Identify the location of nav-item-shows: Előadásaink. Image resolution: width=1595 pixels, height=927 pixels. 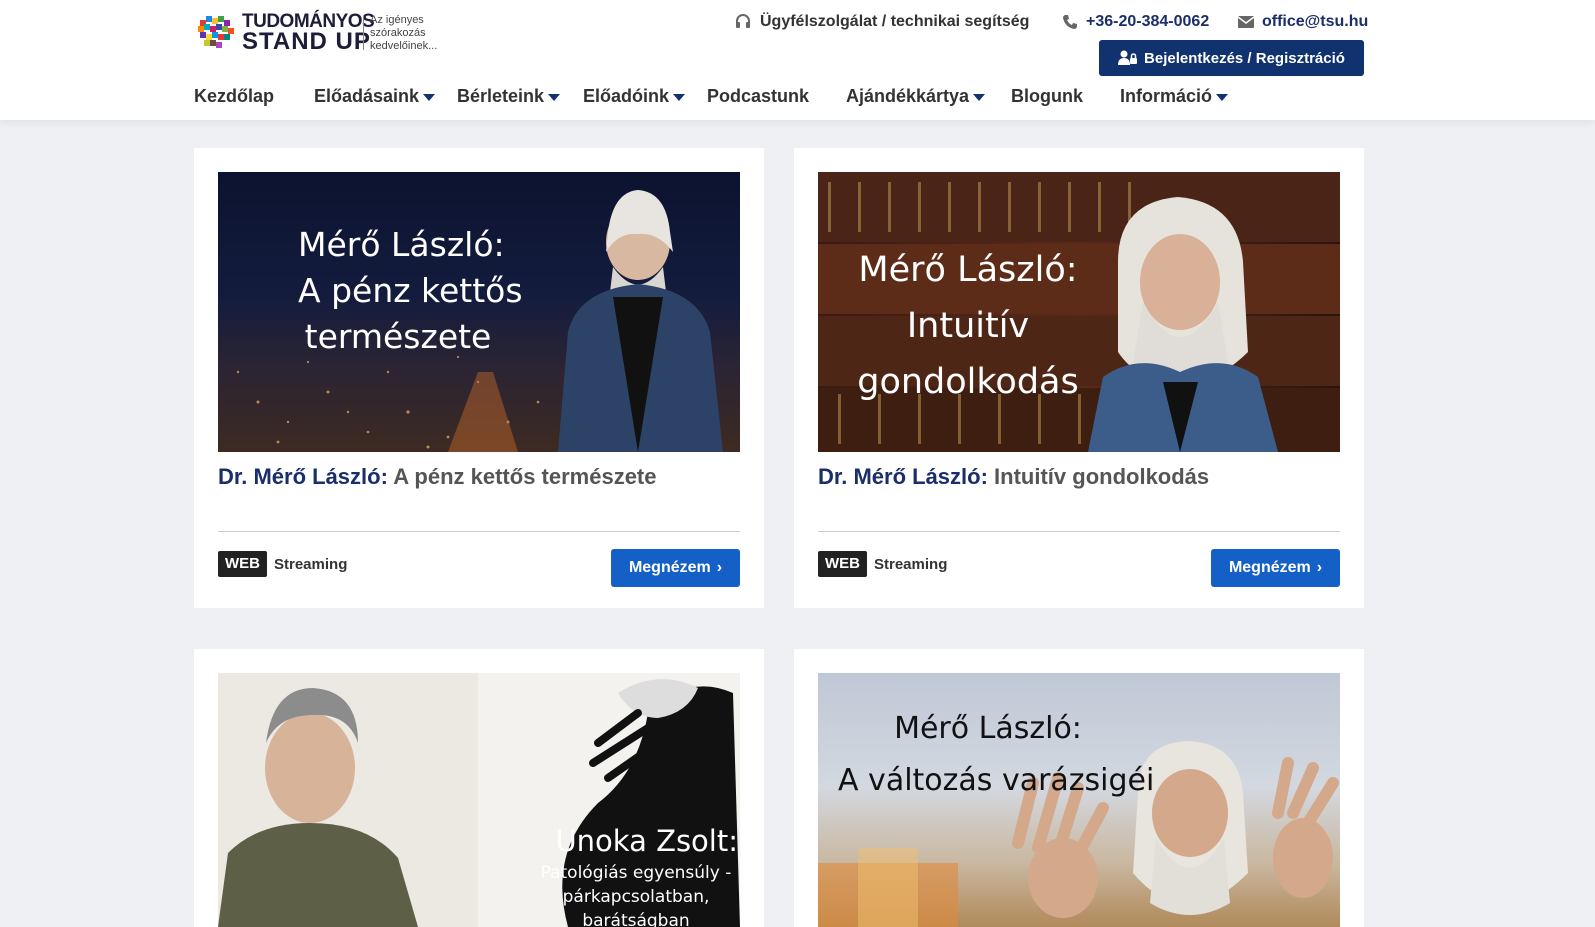
(375, 96).